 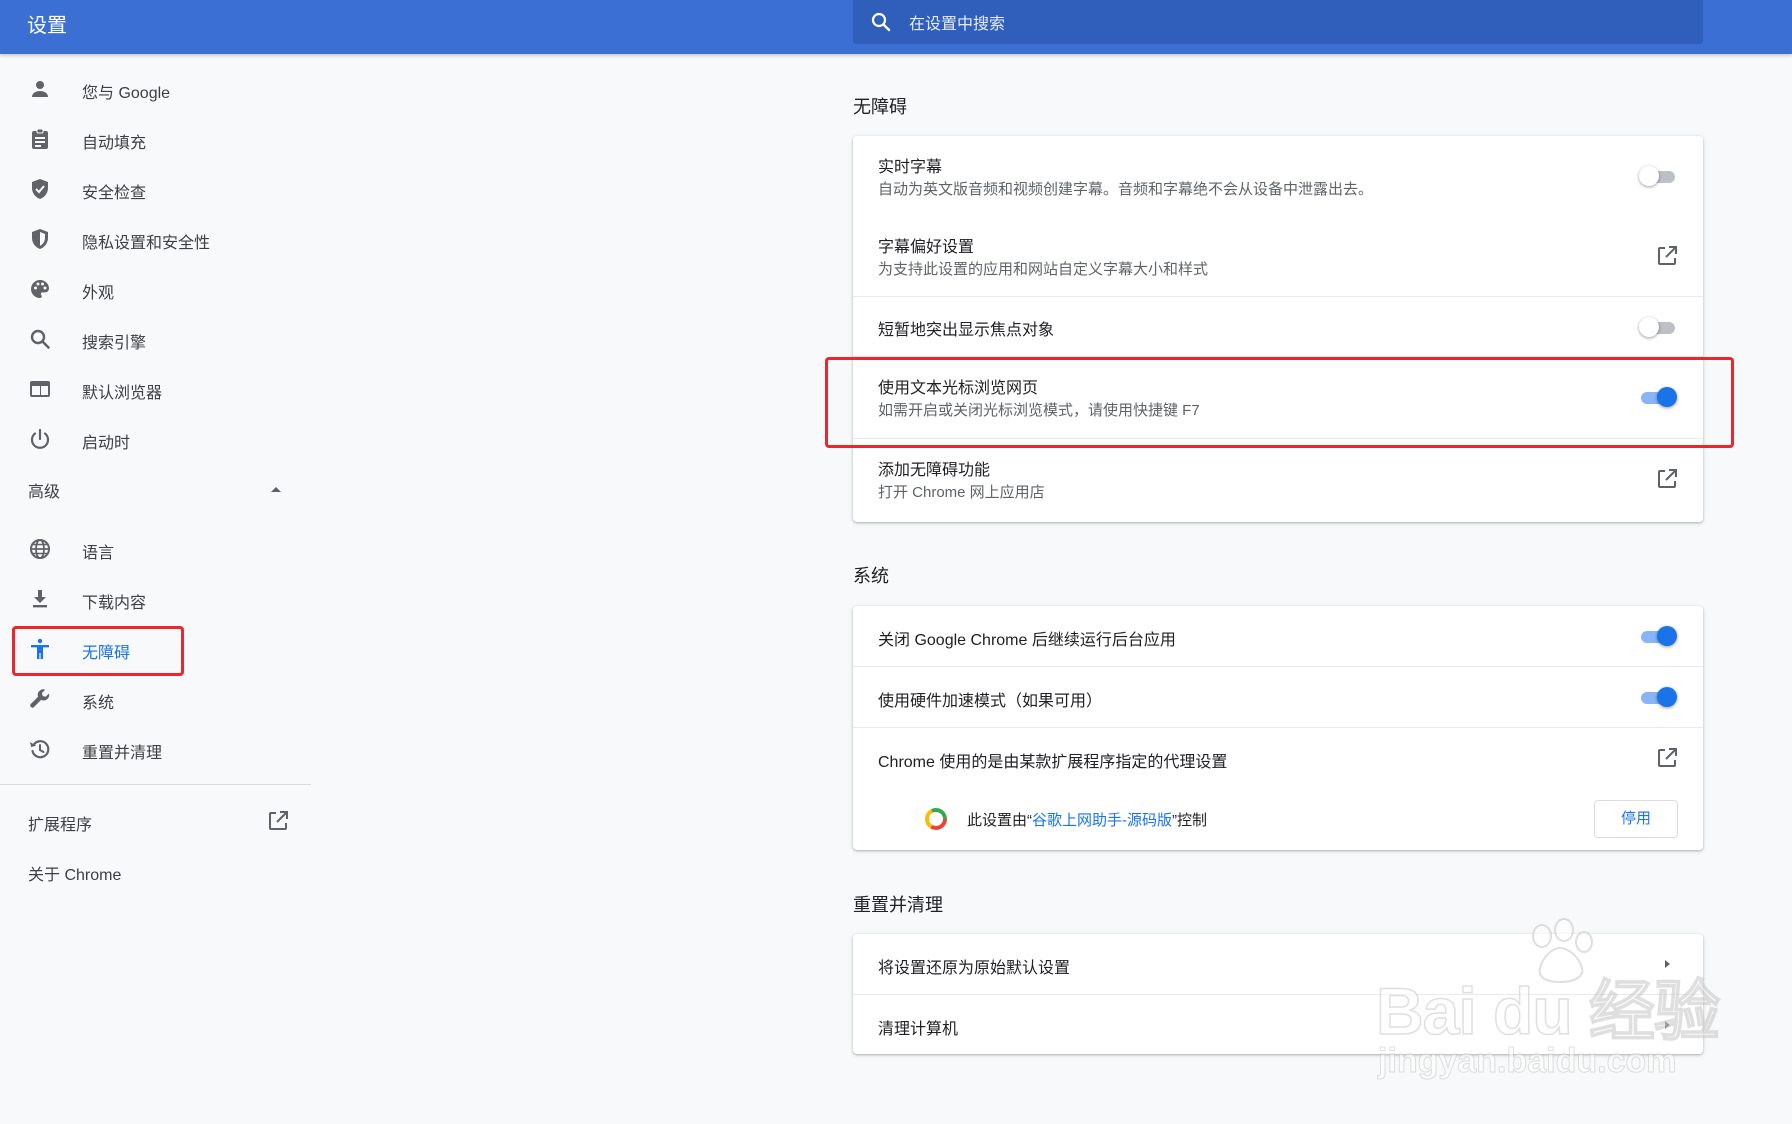 What do you see at coordinates (1278, 1024) in the screenshot?
I see `setting-row-clean-computer: 清理计算机` at bounding box center [1278, 1024].